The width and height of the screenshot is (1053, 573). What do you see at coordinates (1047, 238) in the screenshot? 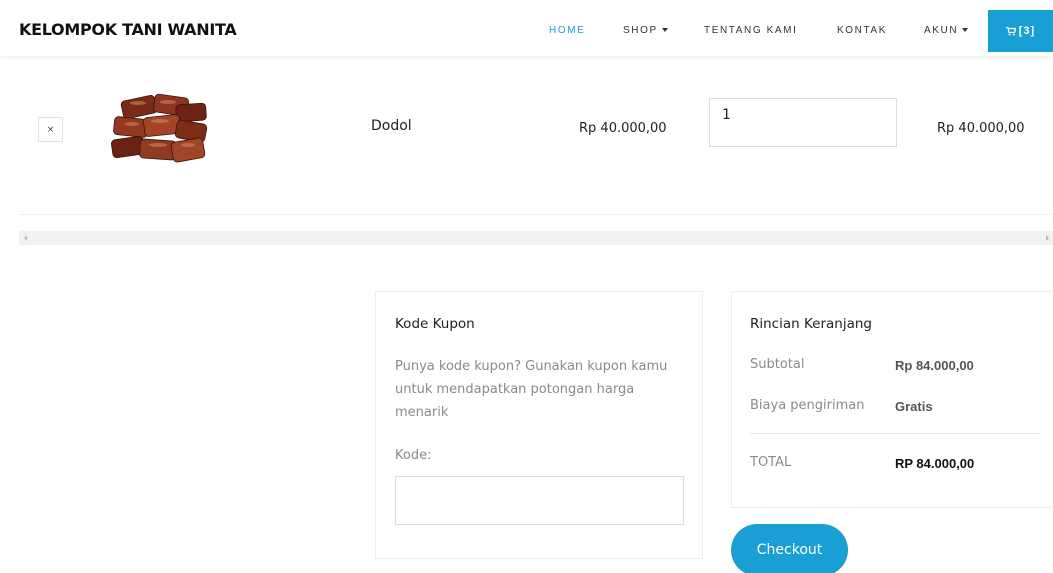
I see `scroll-right-icon` at bounding box center [1047, 238].